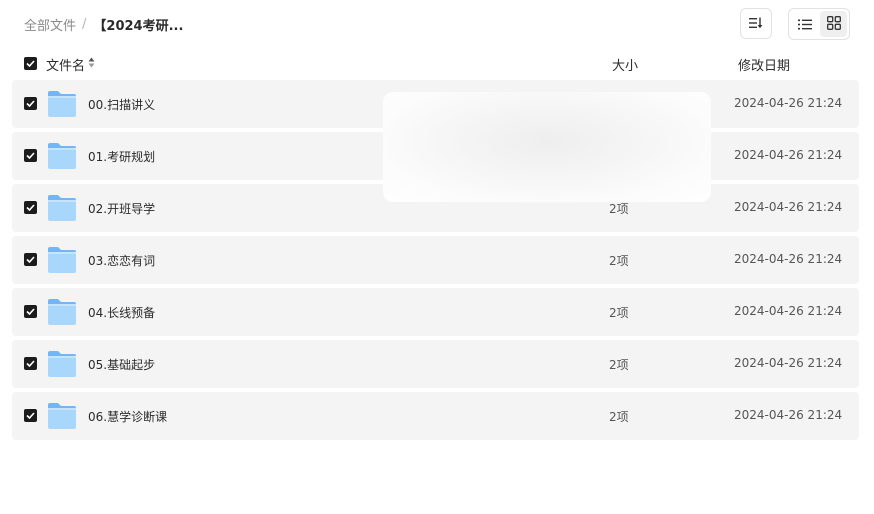  I want to click on file-row: 06.慧学诊断课 2项 2024-04-26 21:24, so click(435, 416).